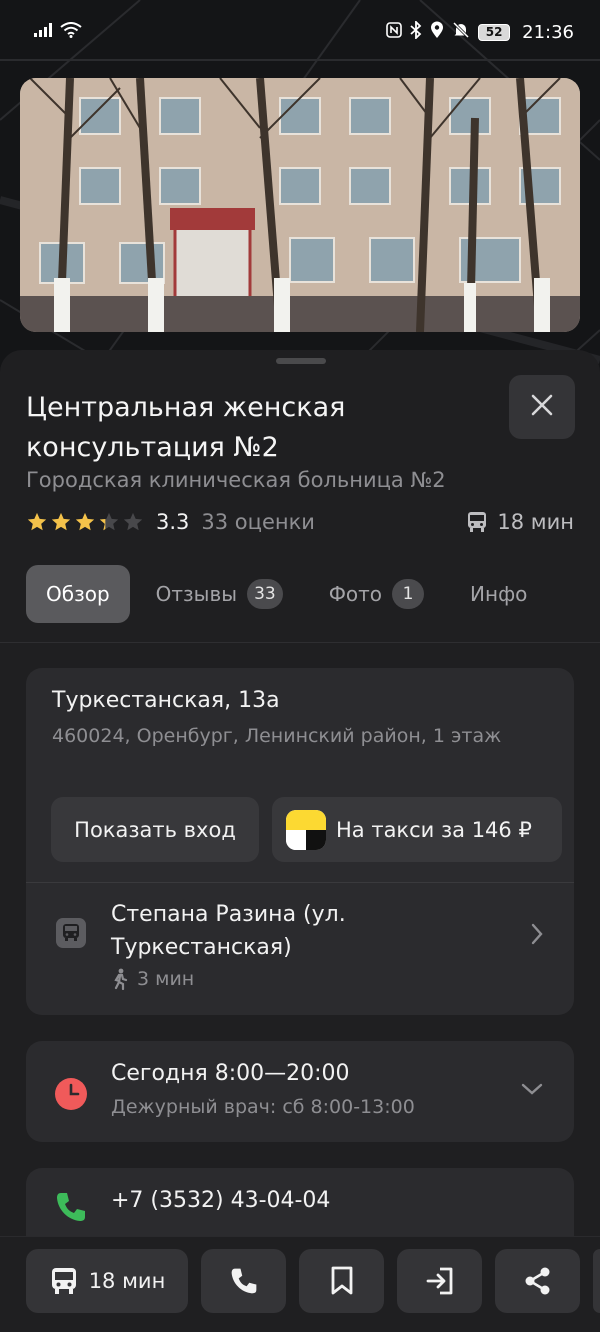 Image resolution: width=600 pixels, height=1332 pixels. Describe the element at coordinates (300, 642) in the screenshot. I see `tabs-divider` at that location.